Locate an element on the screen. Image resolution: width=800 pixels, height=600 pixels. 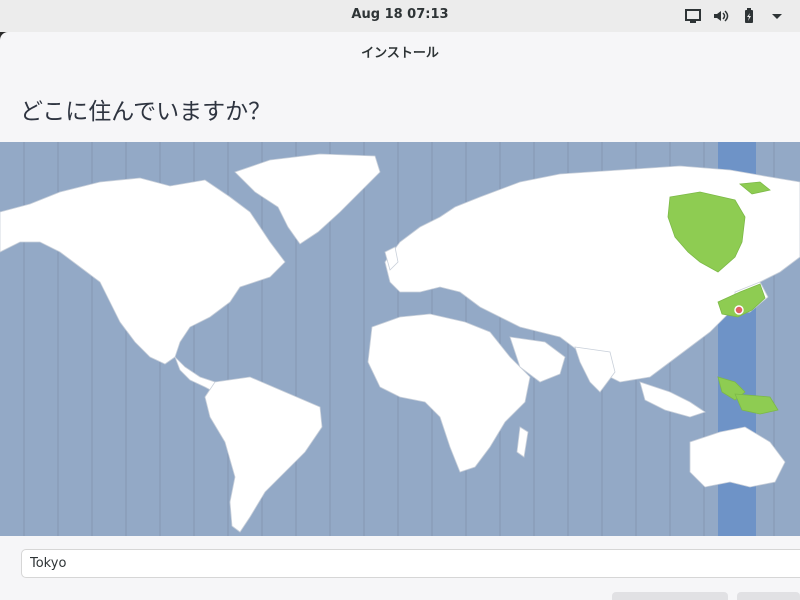
window-title: インストール is located at coordinates (400, 53).